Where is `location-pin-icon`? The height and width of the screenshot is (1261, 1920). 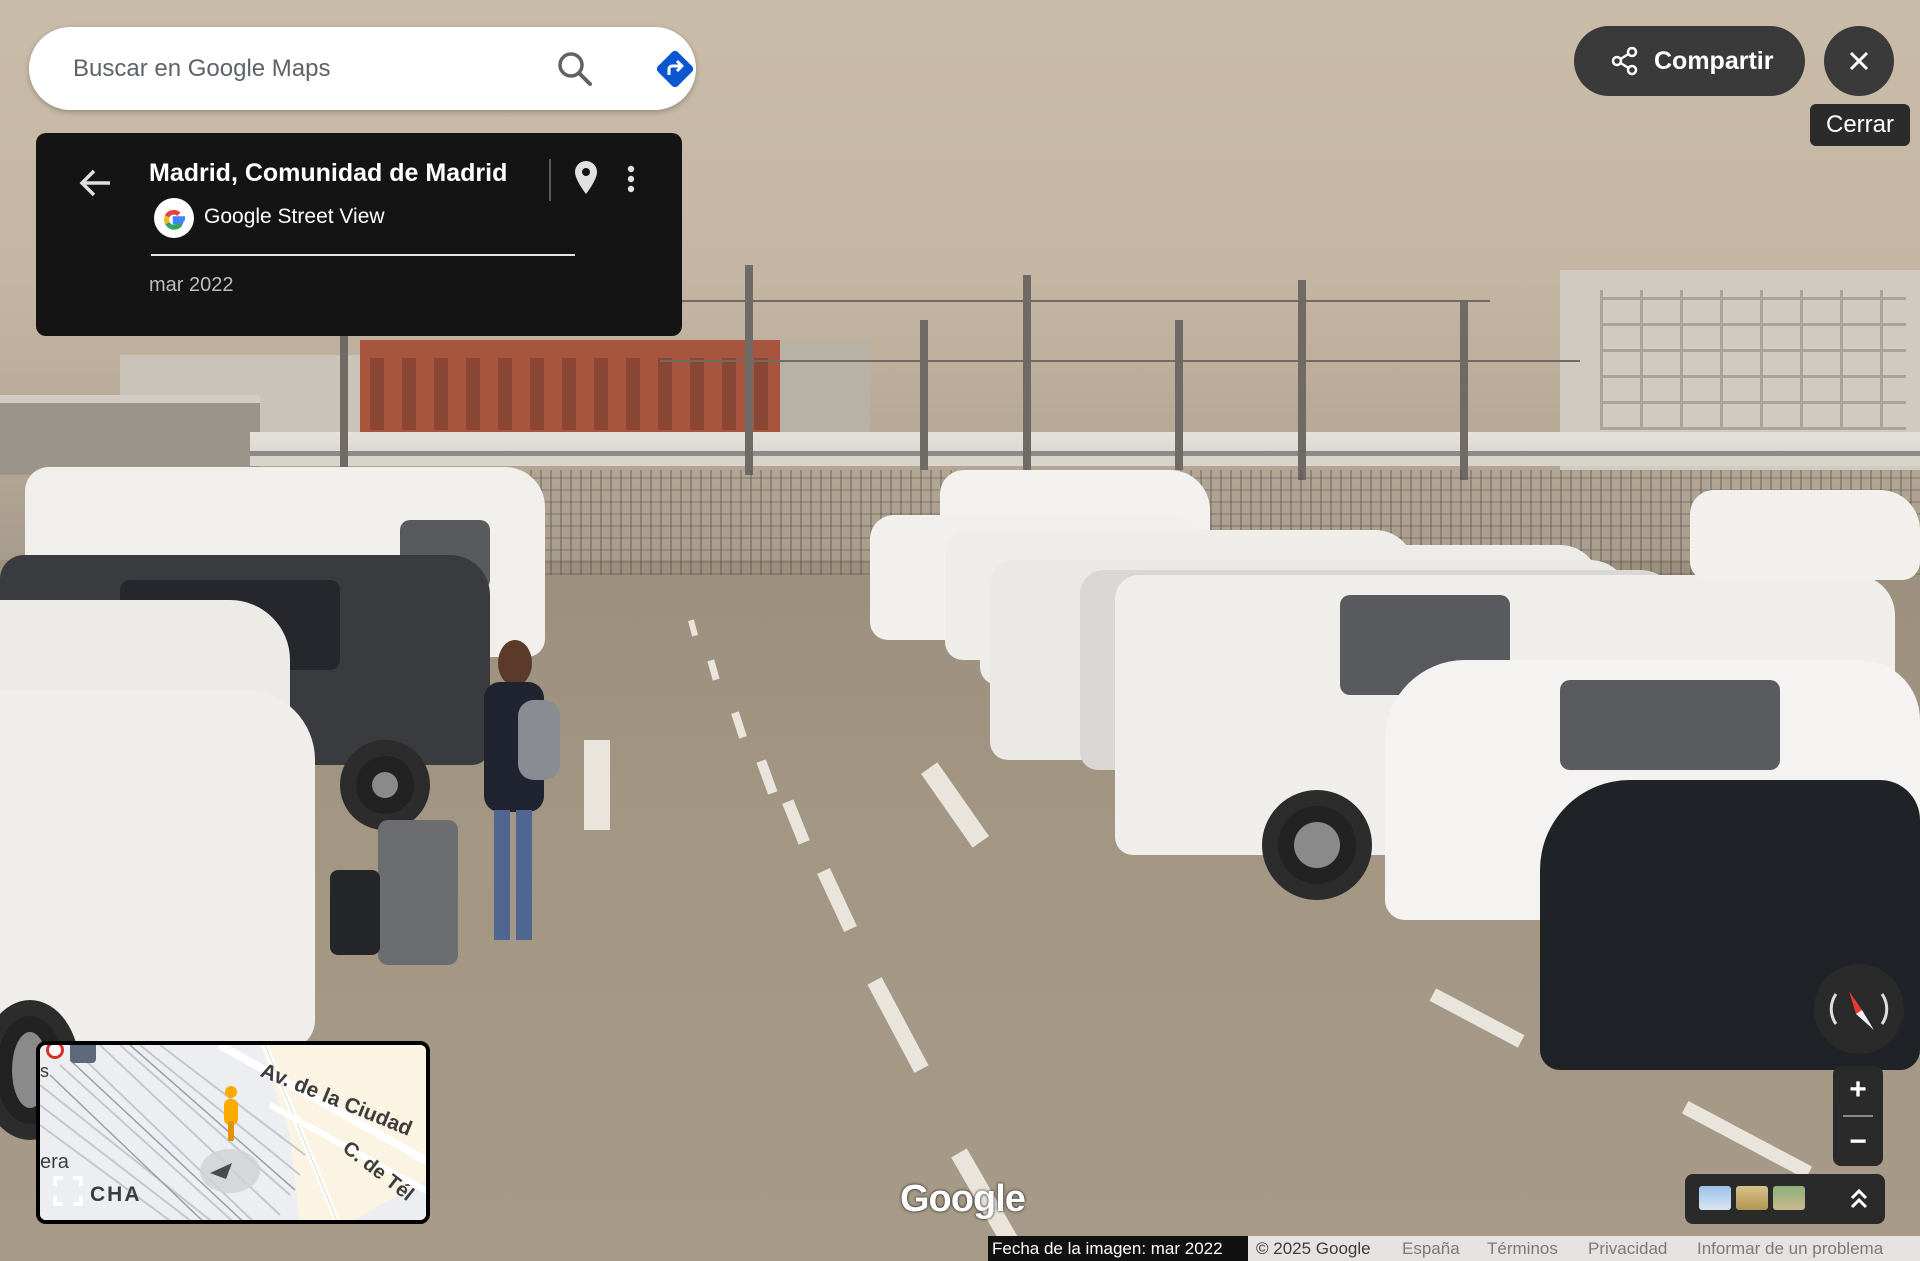
location-pin-icon is located at coordinates (586, 179).